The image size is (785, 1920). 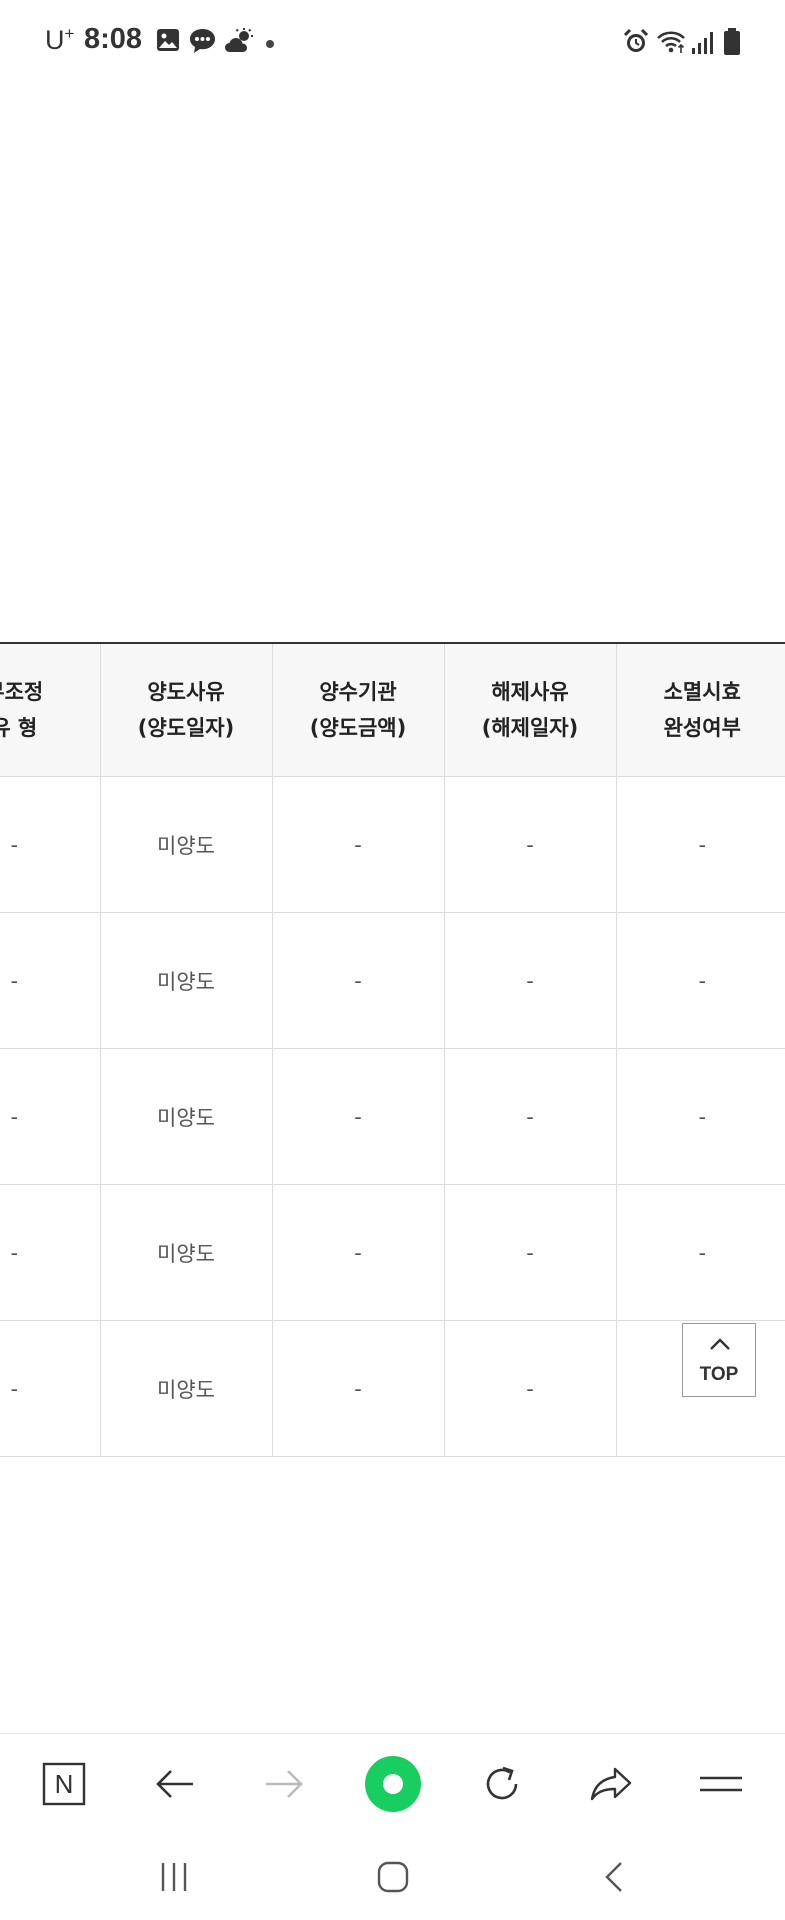 What do you see at coordinates (270, 44) in the screenshot?
I see `notification-dot-icon` at bounding box center [270, 44].